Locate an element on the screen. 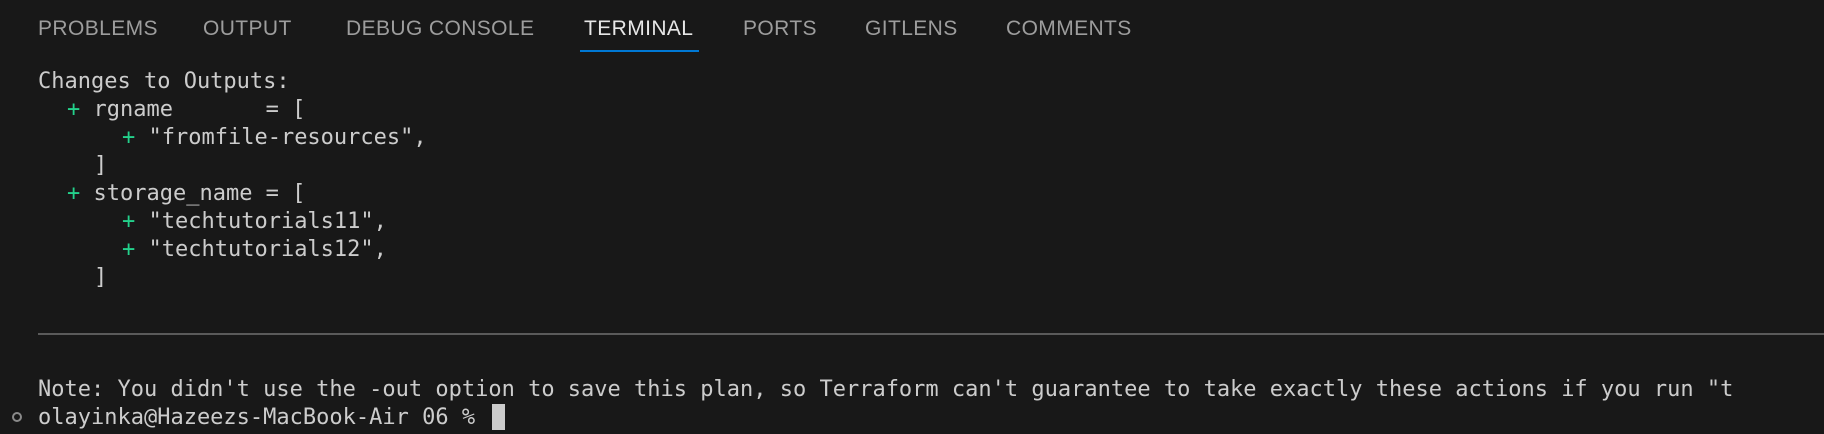 The width and height of the screenshot is (1824, 434). output-heading: Changes to Outputs: is located at coordinates (164, 81).